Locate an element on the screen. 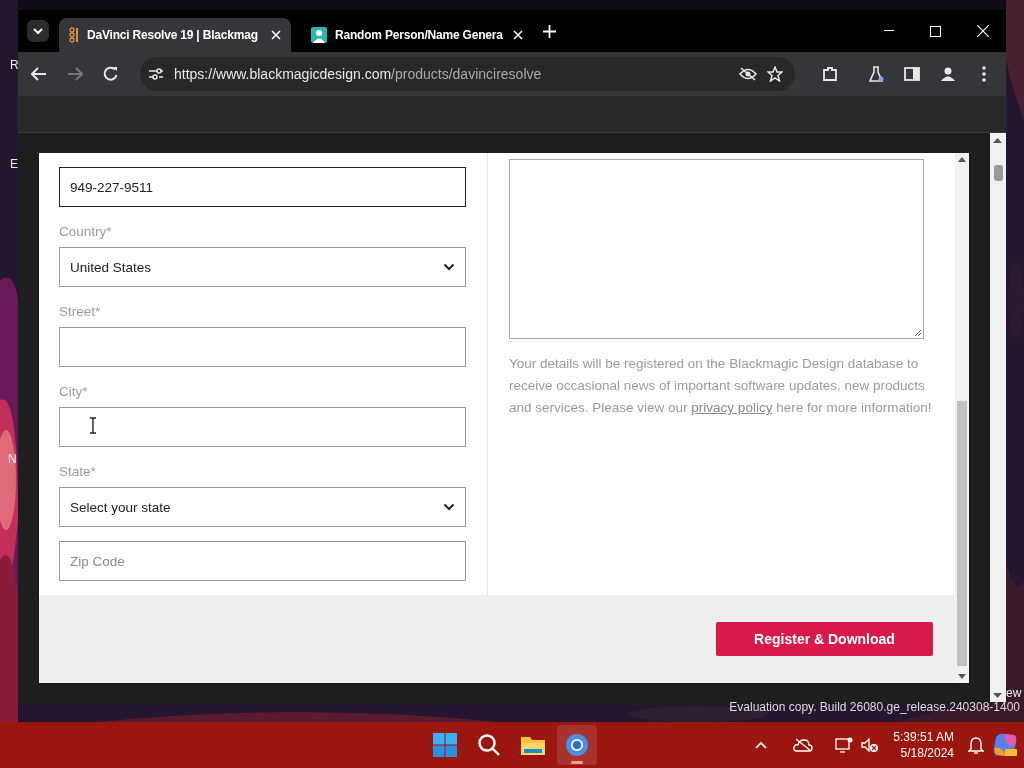  select-field: United States is located at coordinates (262, 267).